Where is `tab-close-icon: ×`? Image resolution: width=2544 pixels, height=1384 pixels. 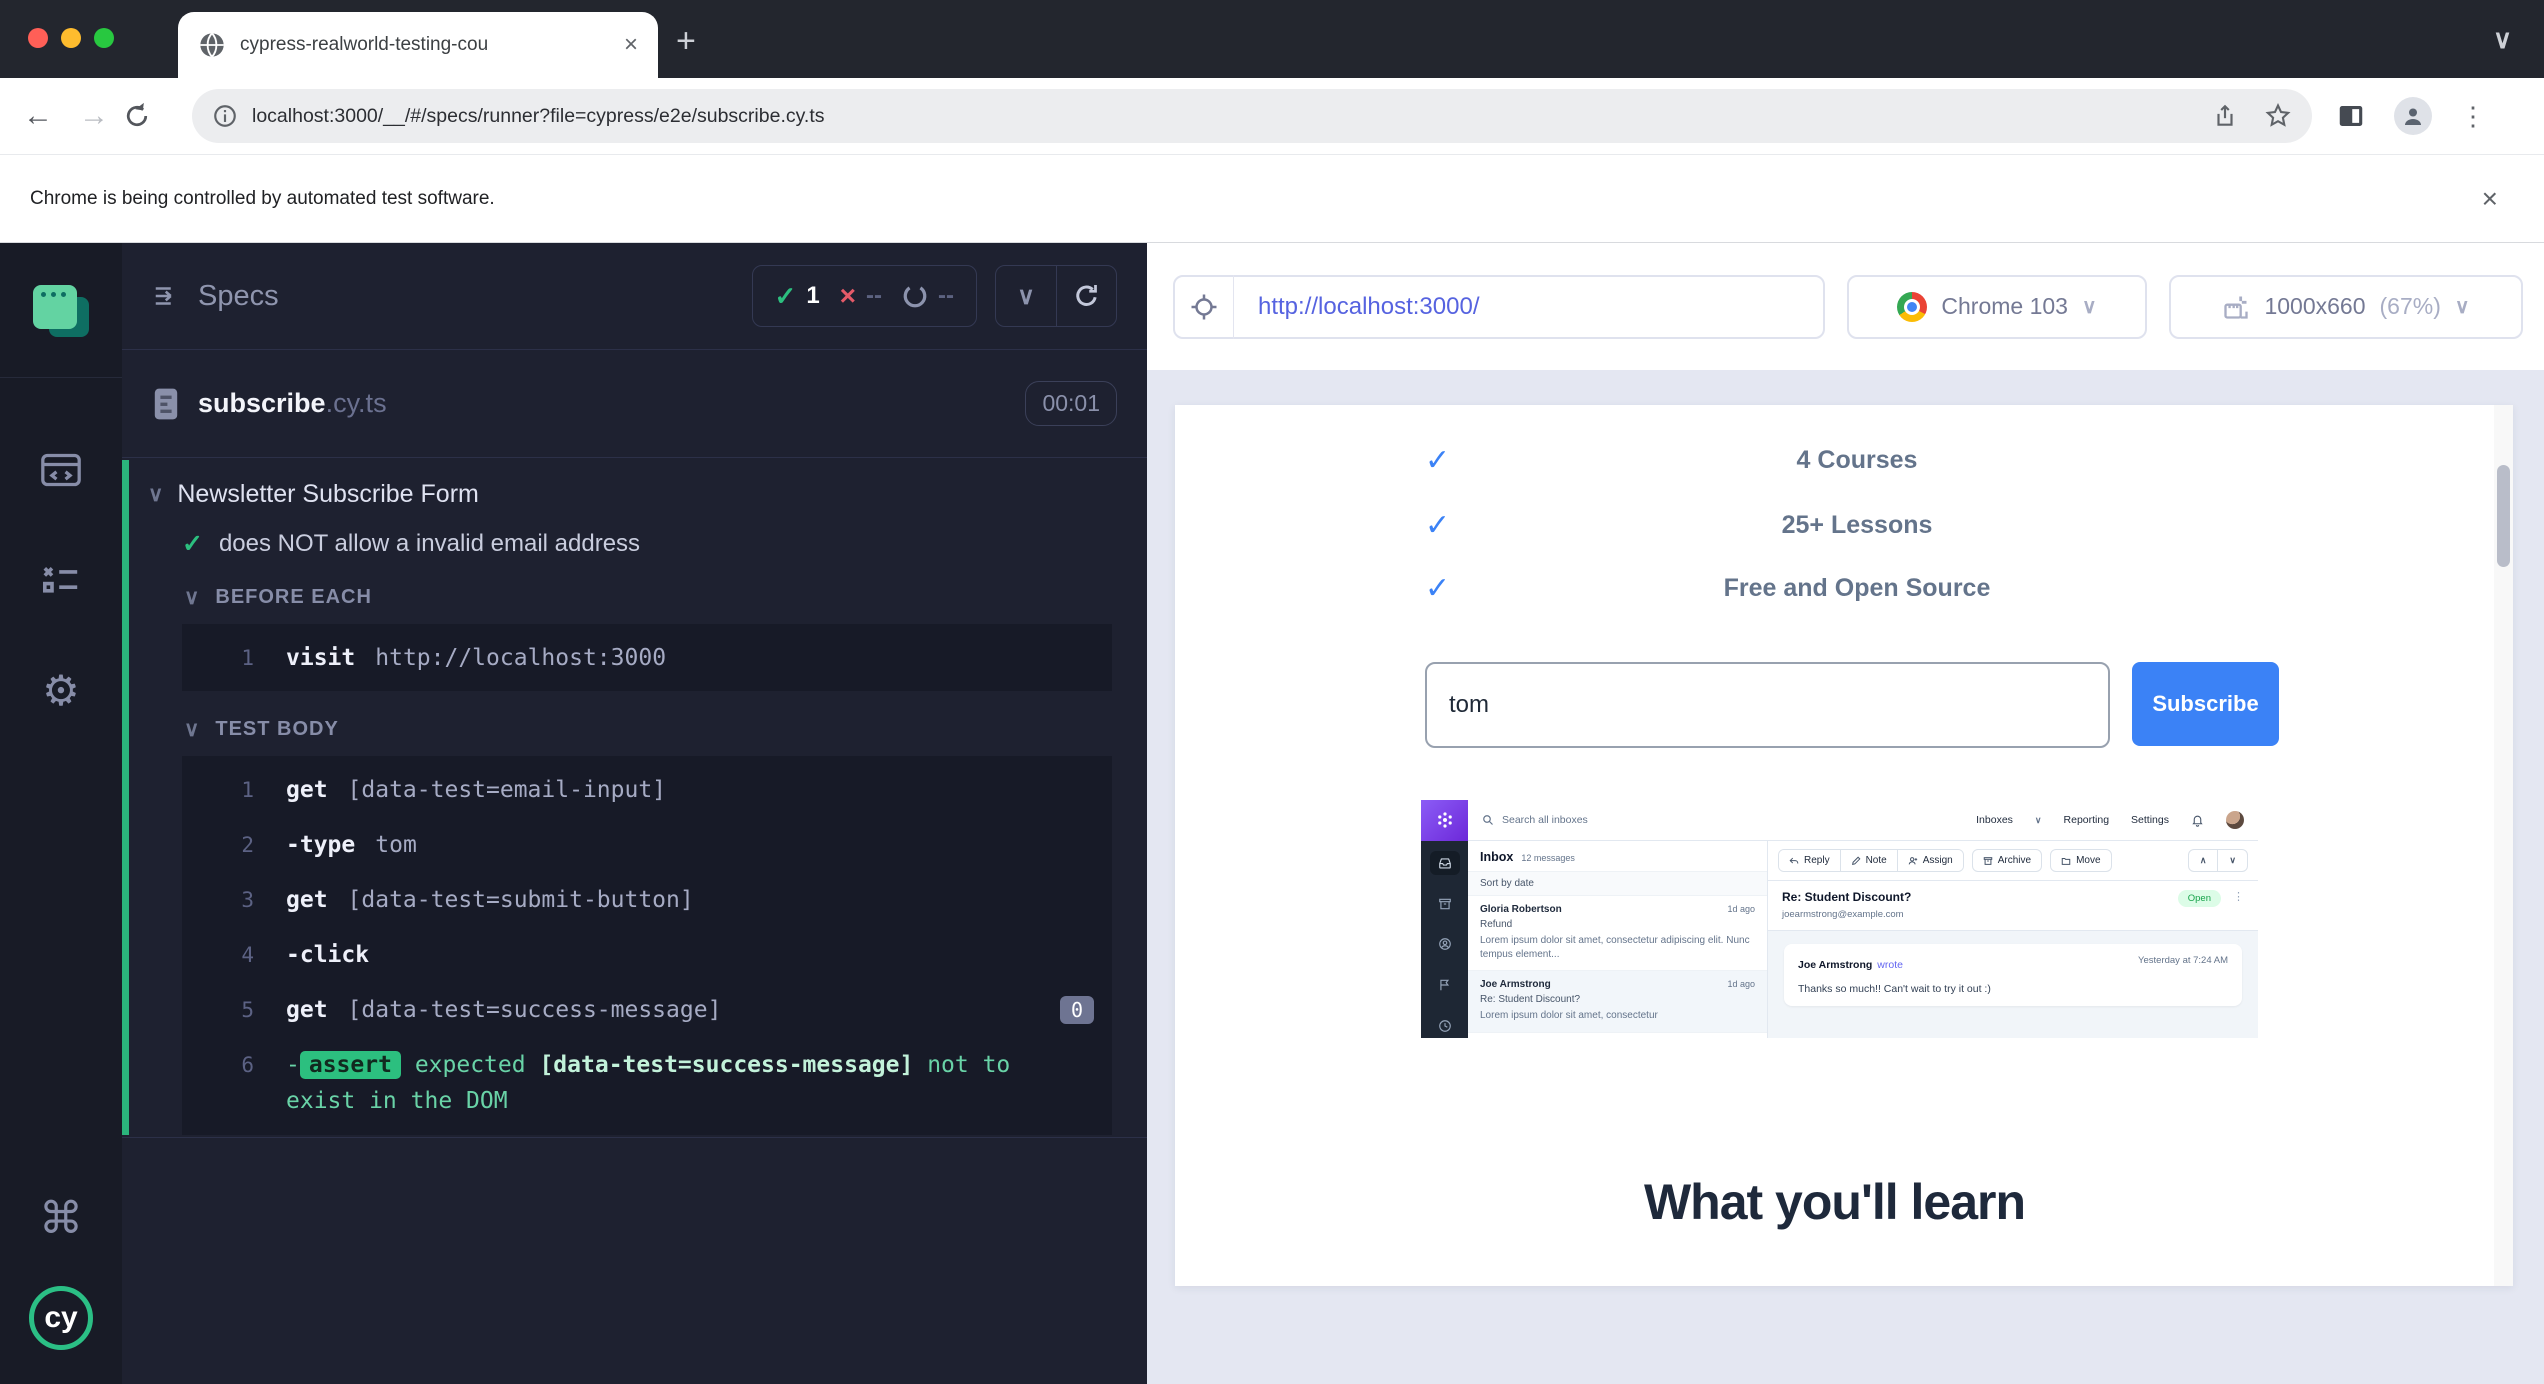
tab-close-icon: × is located at coordinates (631, 45).